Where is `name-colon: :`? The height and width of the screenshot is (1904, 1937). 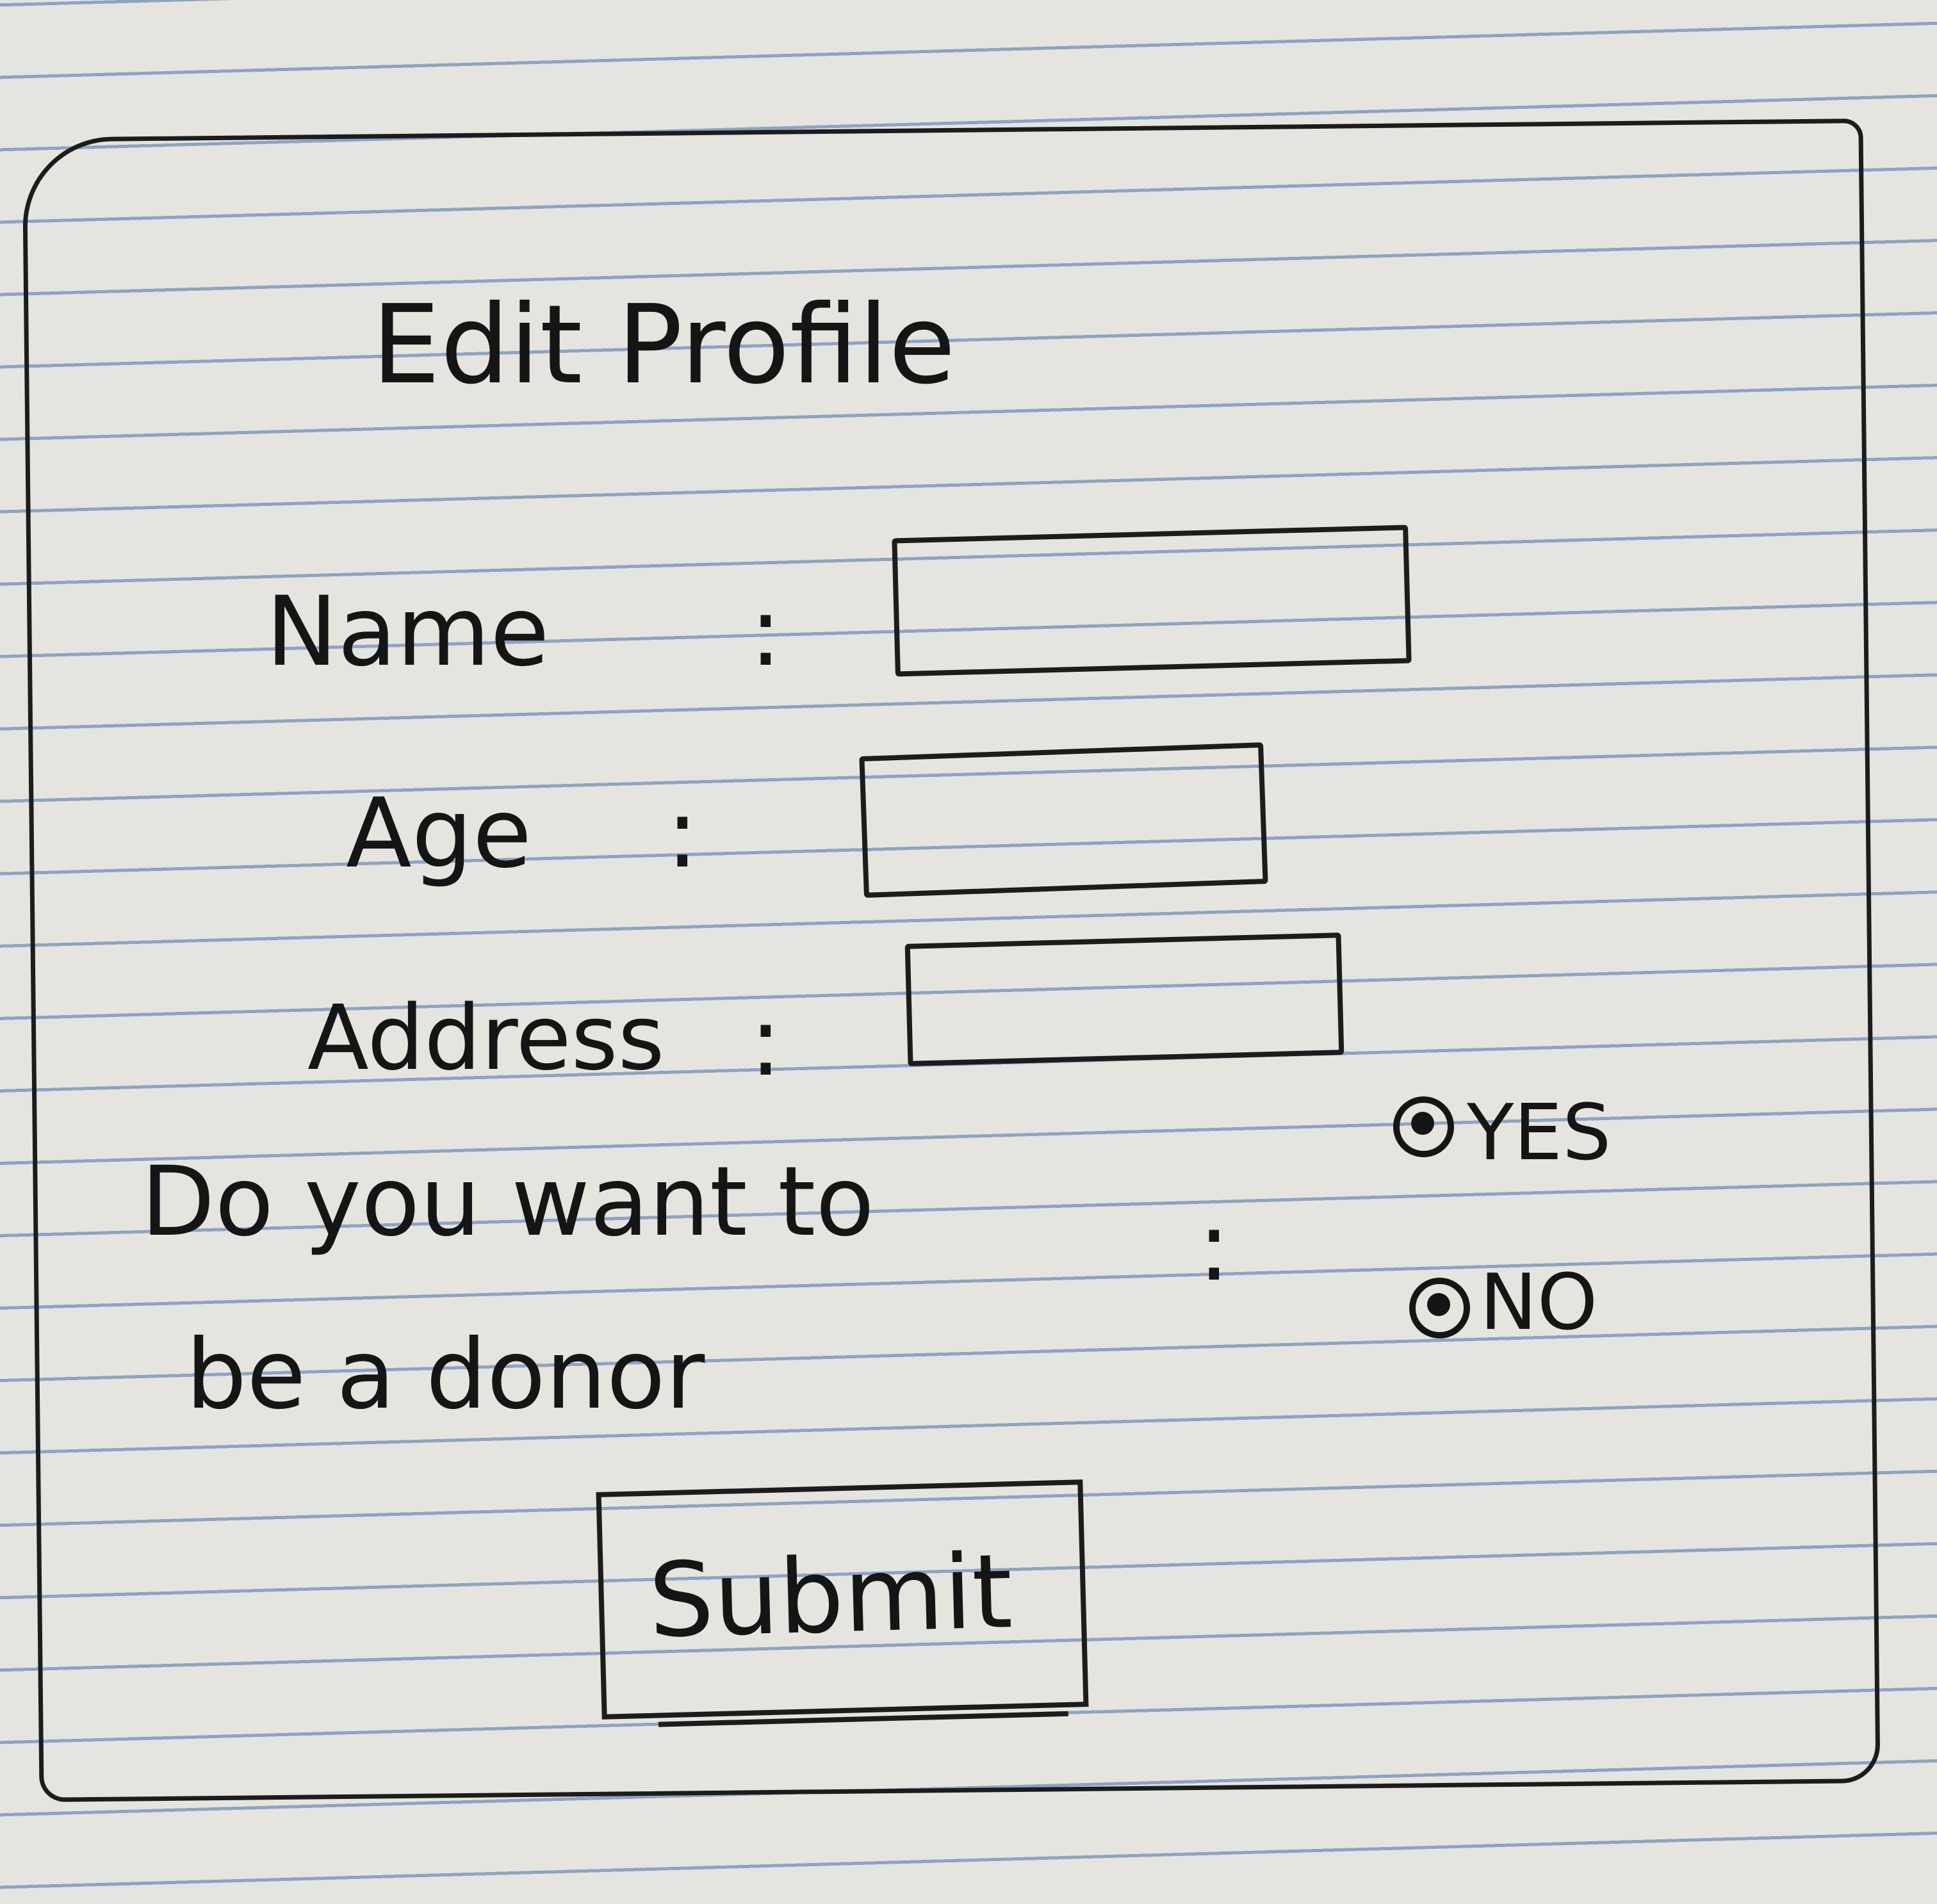 name-colon: : is located at coordinates (765, 632).